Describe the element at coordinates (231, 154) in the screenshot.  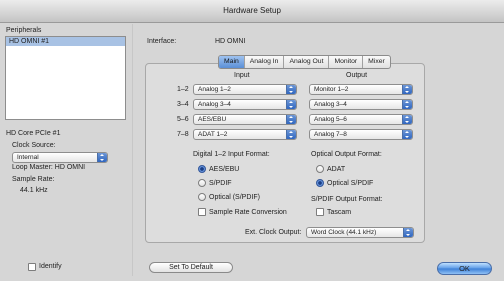
I see `digital-input-format-label: Digital 1–2 Input Format:` at that location.